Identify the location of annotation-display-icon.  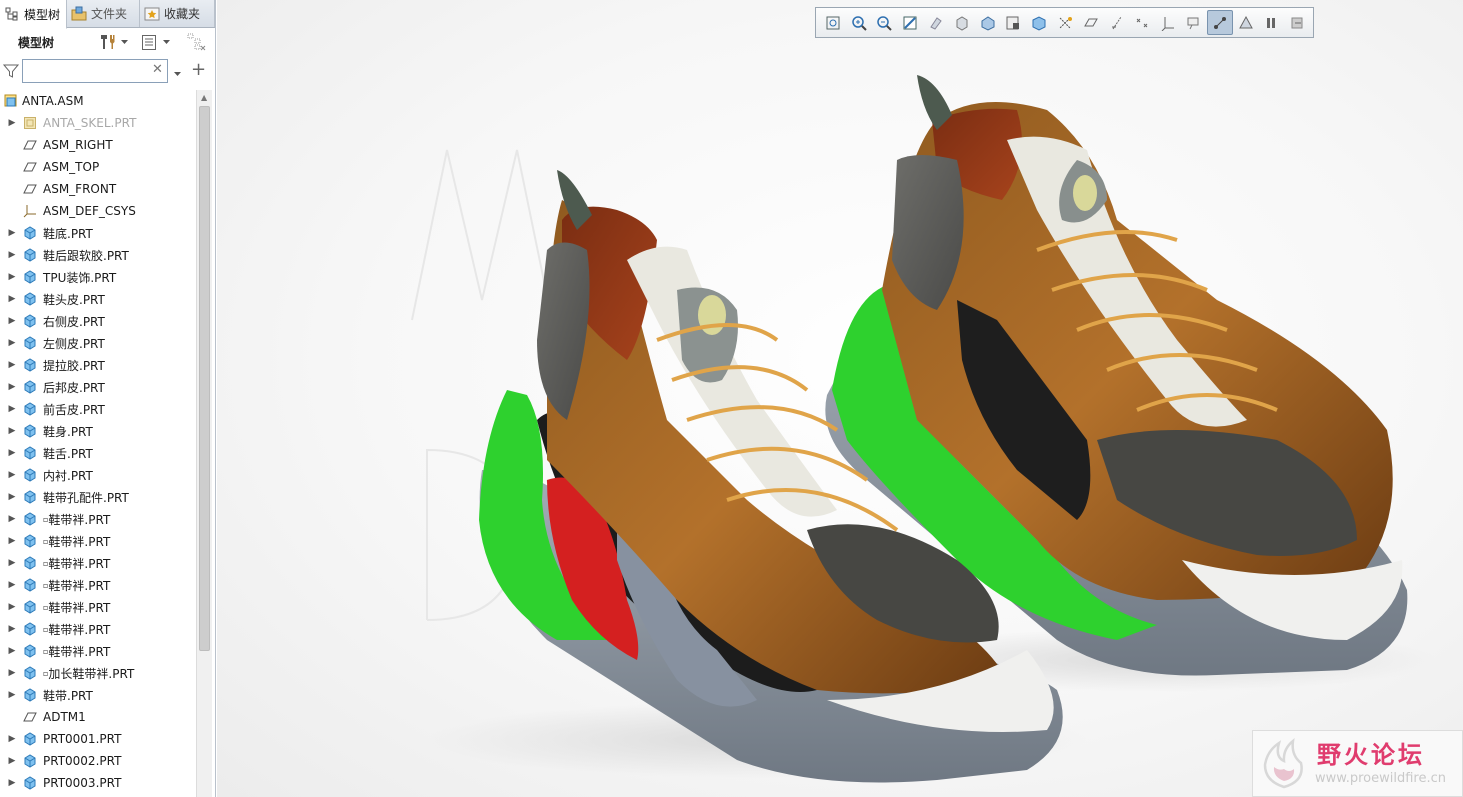
(1194, 22).